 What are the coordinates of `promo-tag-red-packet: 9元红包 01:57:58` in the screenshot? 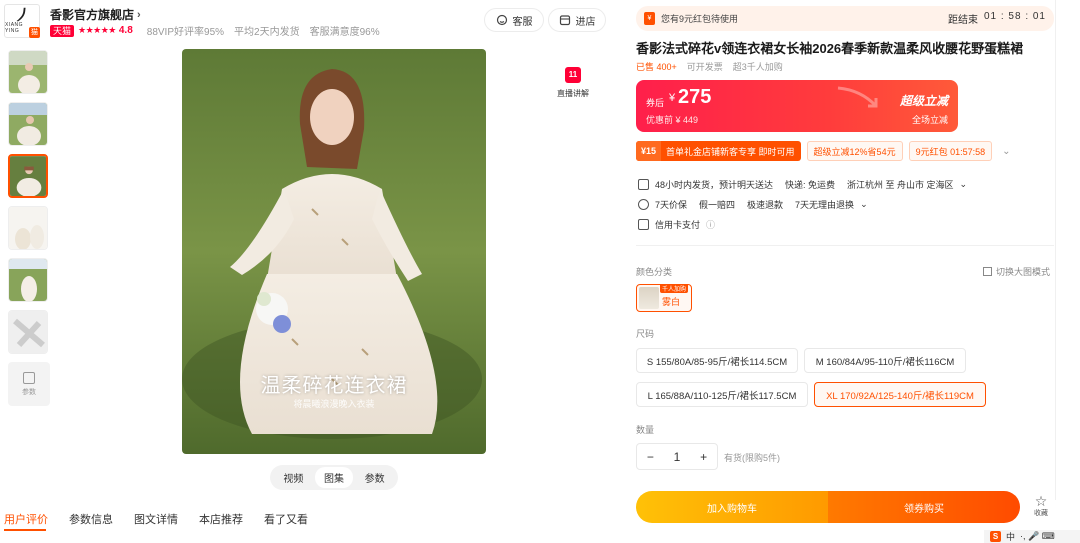 It's located at (950, 151).